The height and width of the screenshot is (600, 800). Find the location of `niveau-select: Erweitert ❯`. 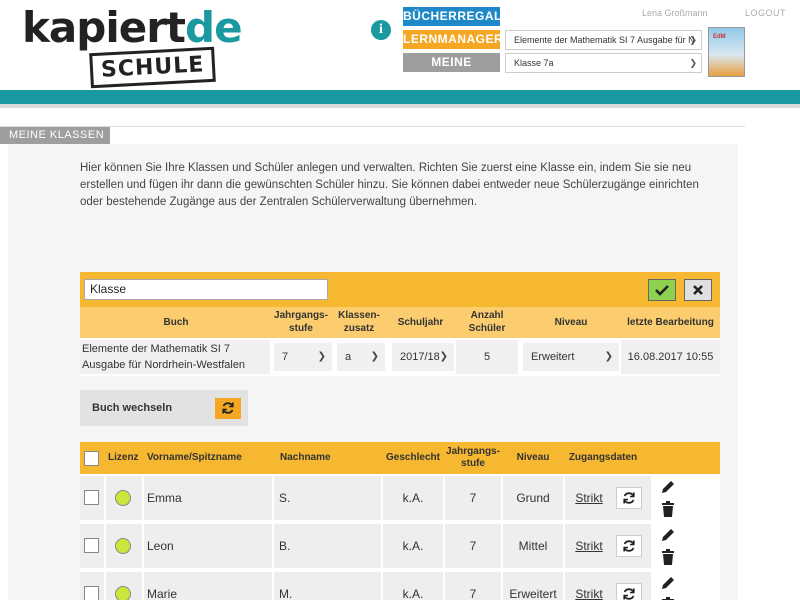

niveau-select: Erweitert ❯ is located at coordinates (571, 357).